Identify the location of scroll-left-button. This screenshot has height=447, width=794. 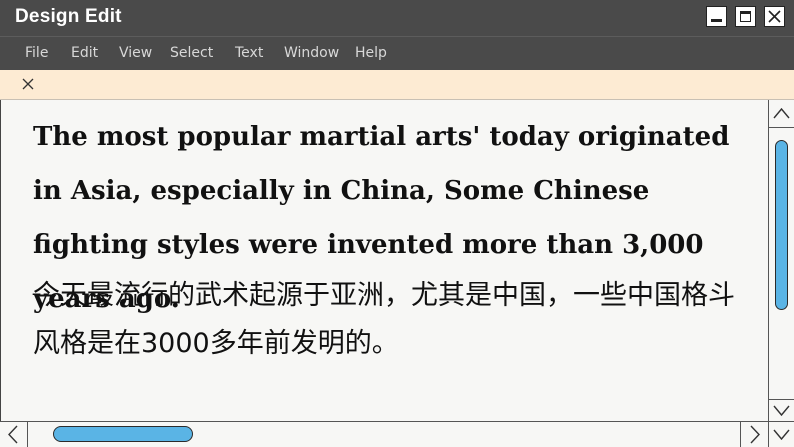
(14, 434).